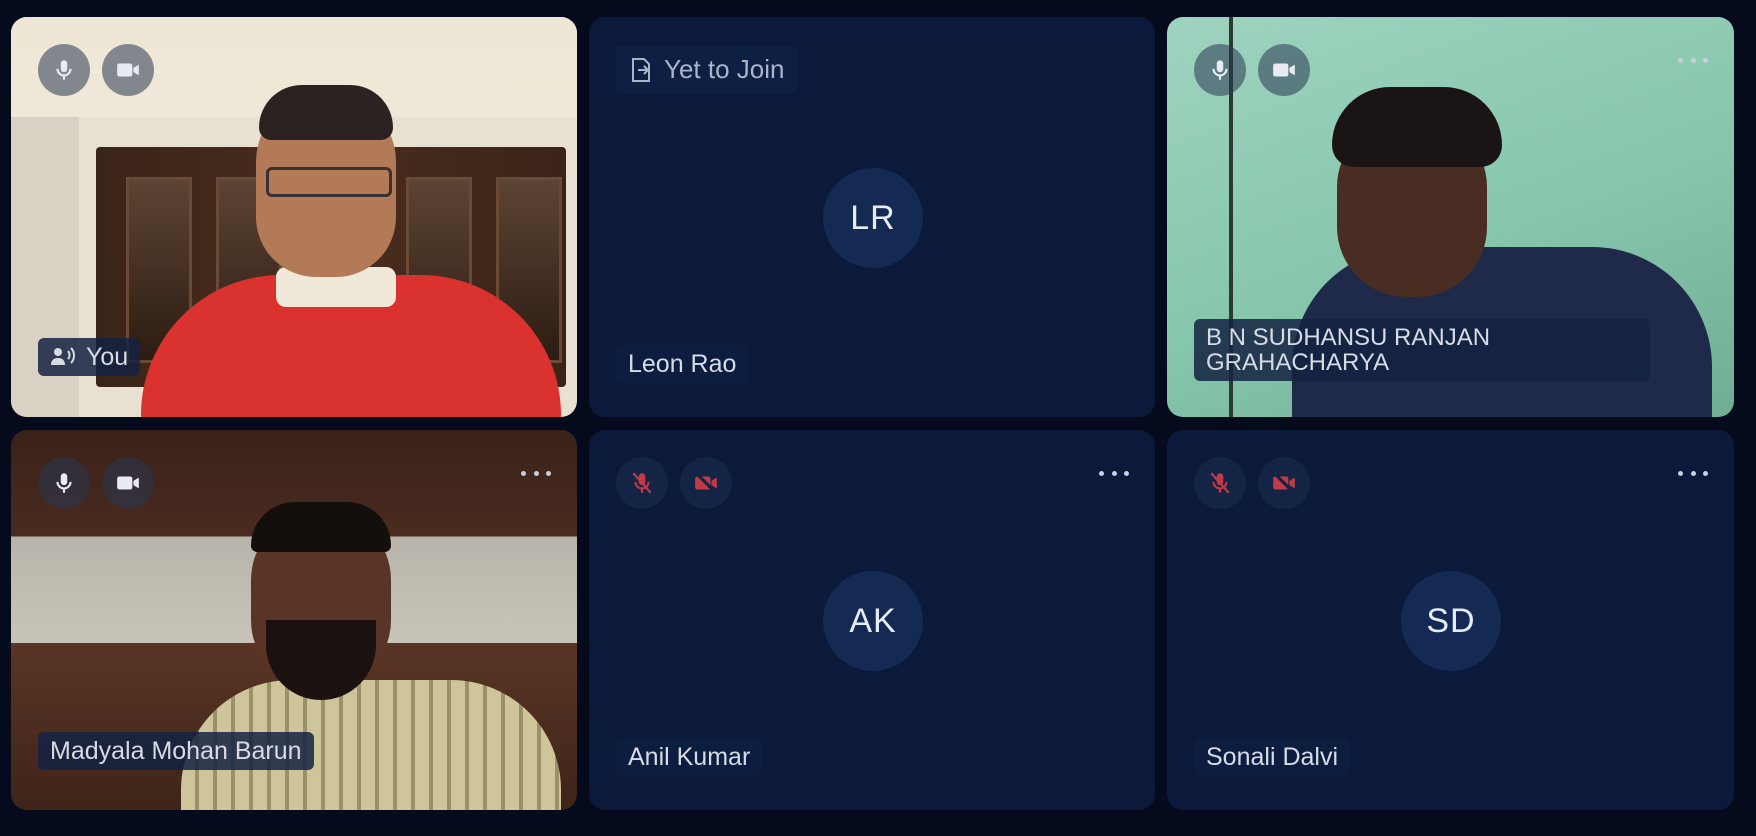 The width and height of the screenshot is (1756, 836). What do you see at coordinates (724, 69) in the screenshot?
I see `join-status-text: Yet to Join` at bounding box center [724, 69].